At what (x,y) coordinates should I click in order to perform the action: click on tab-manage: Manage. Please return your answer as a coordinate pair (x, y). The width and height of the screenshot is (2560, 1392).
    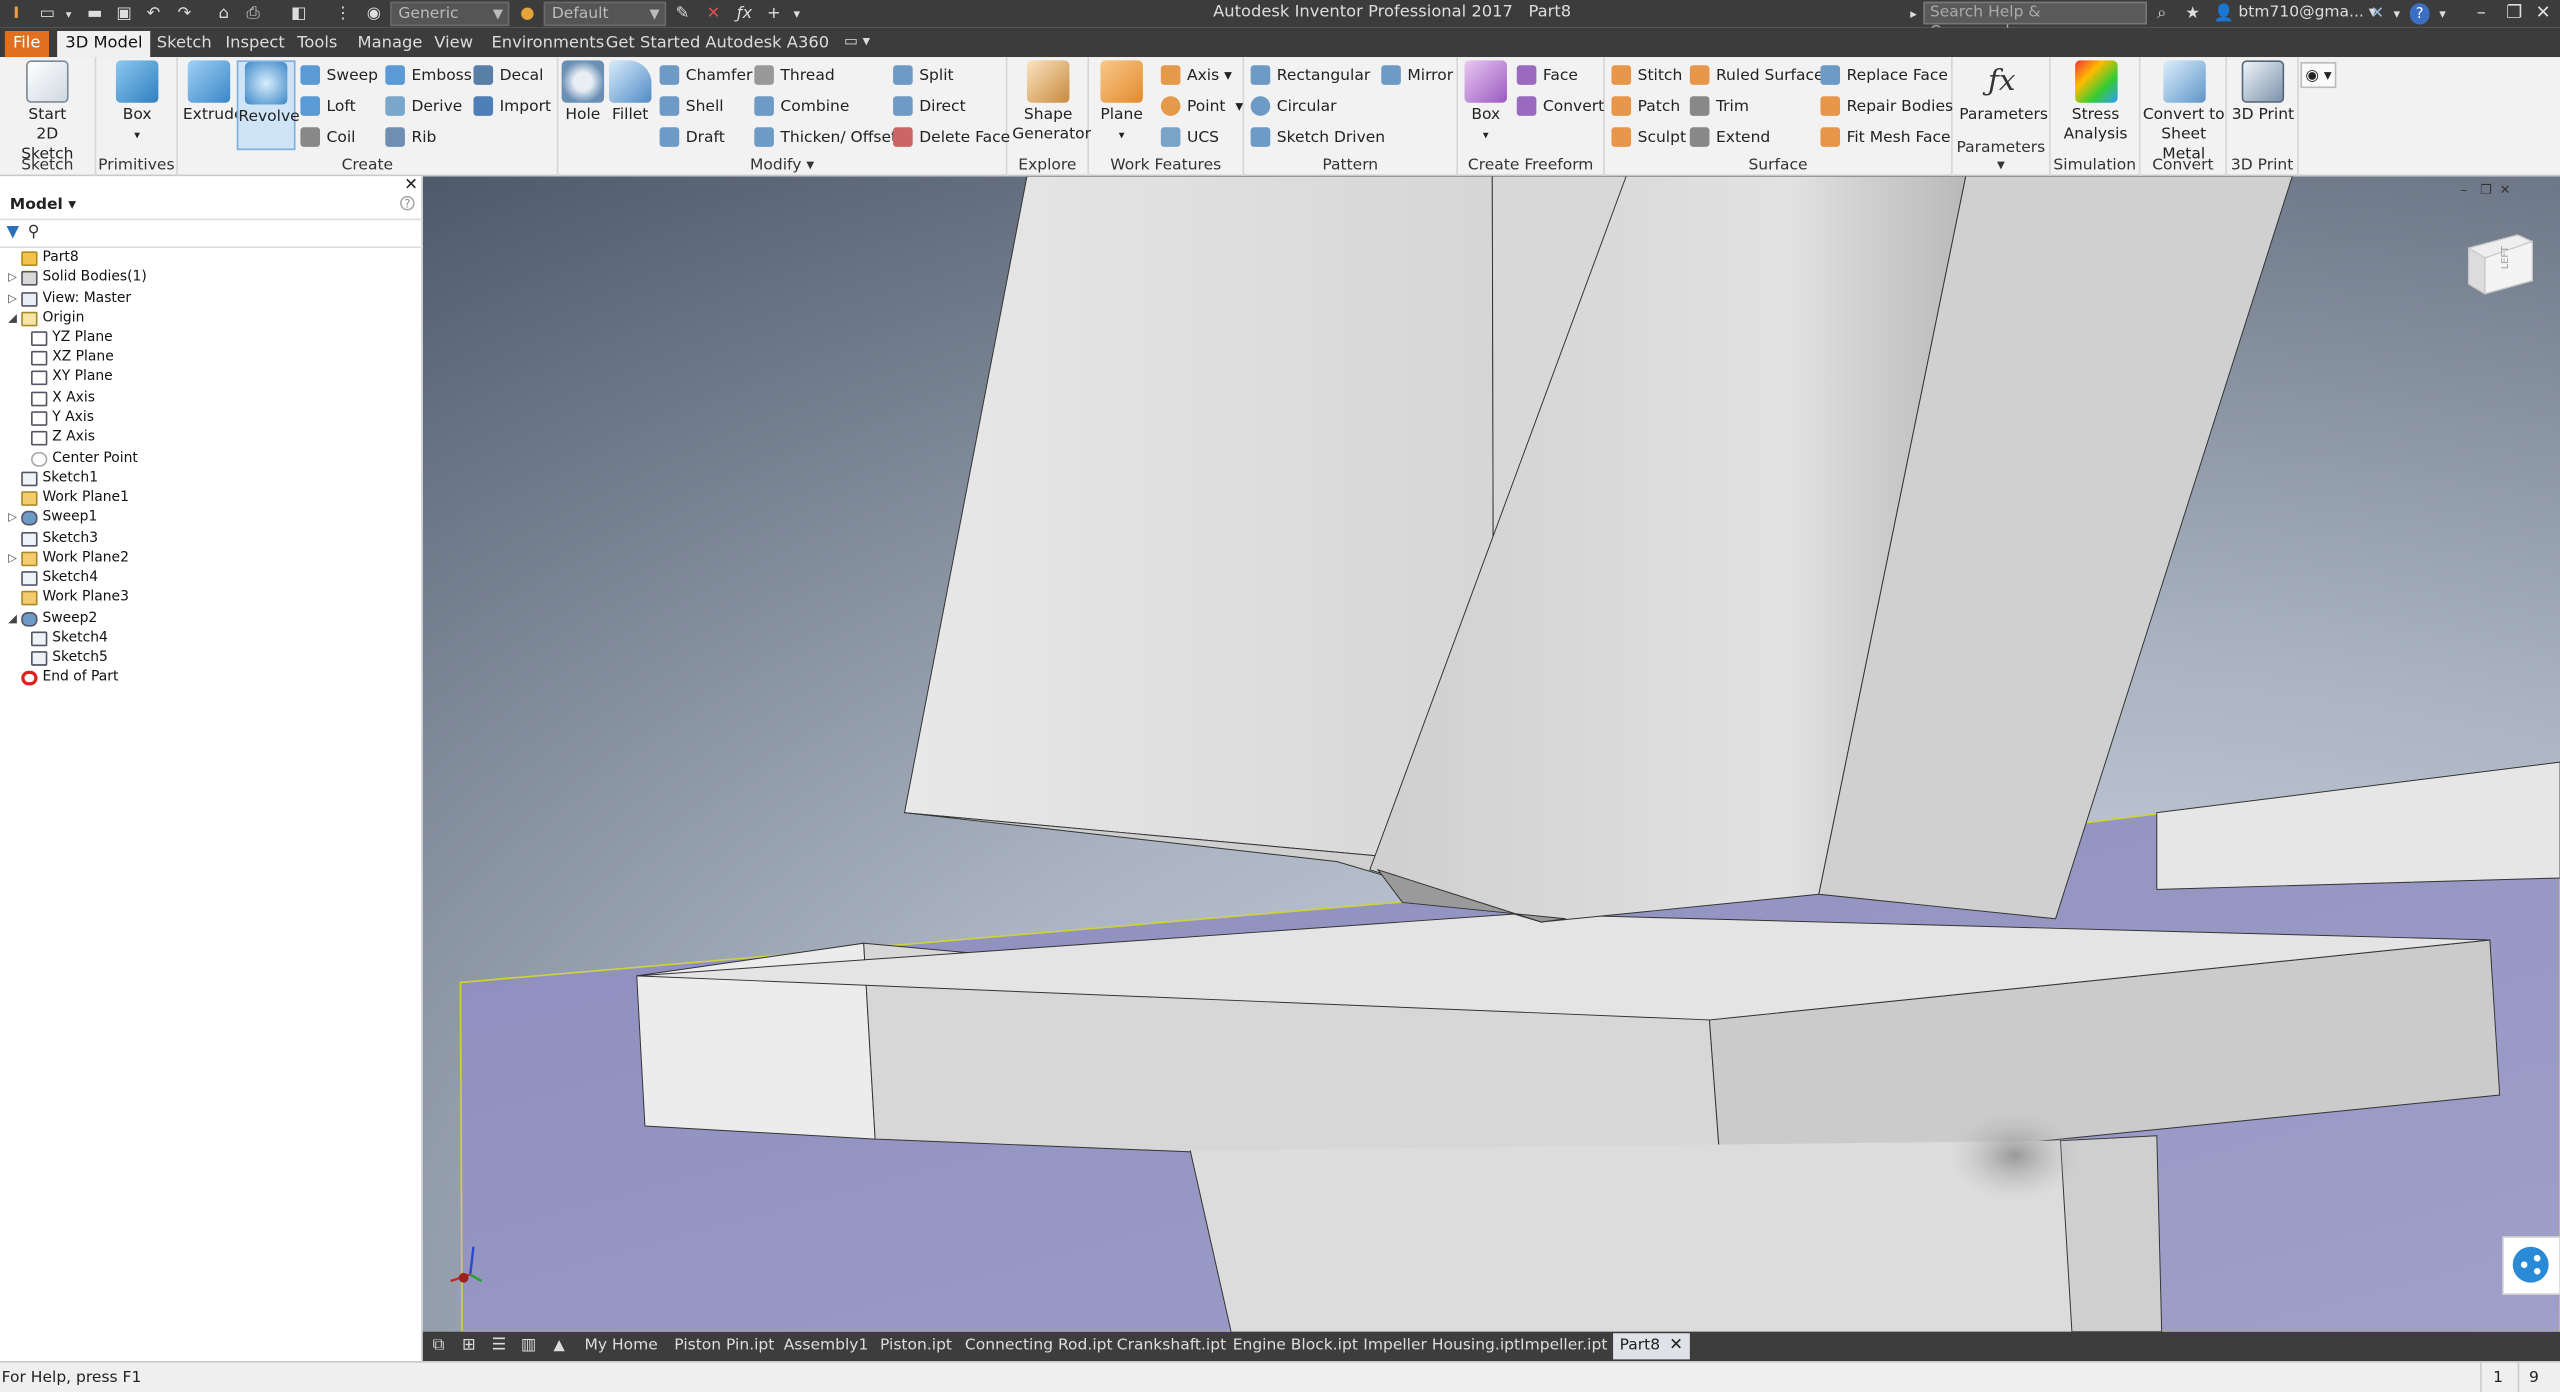
    Looking at the image, I should click on (389, 44).